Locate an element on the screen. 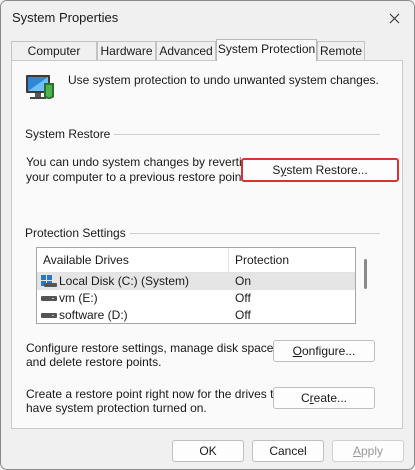 The width and height of the screenshot is (415, 470). column-header-protection: Protection is located at coordinates (262, 260).